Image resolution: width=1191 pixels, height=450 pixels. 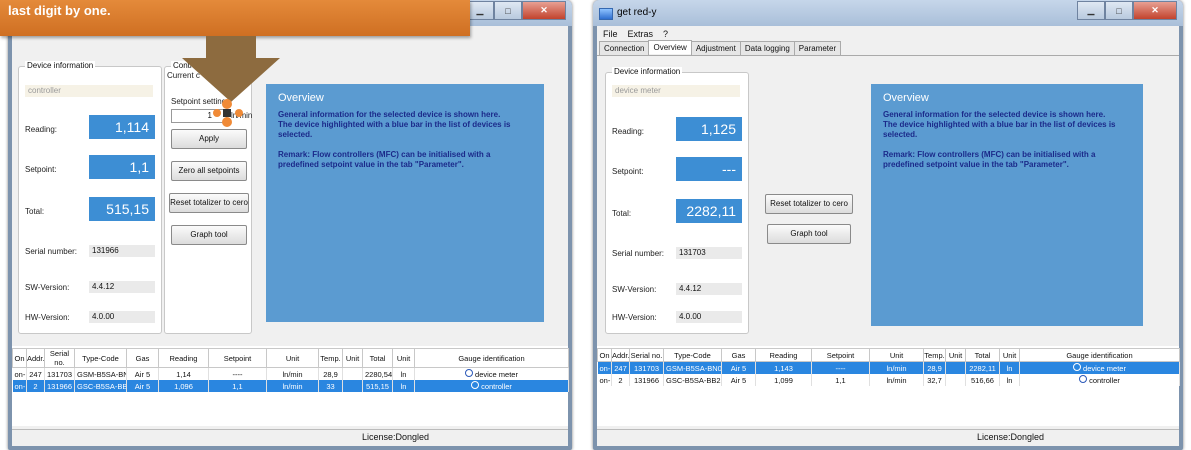 What do you see at coordinates (237, 386) in the screenshot?
I see `cell-setpoint: 1,1` at bounding box center [237, 386].